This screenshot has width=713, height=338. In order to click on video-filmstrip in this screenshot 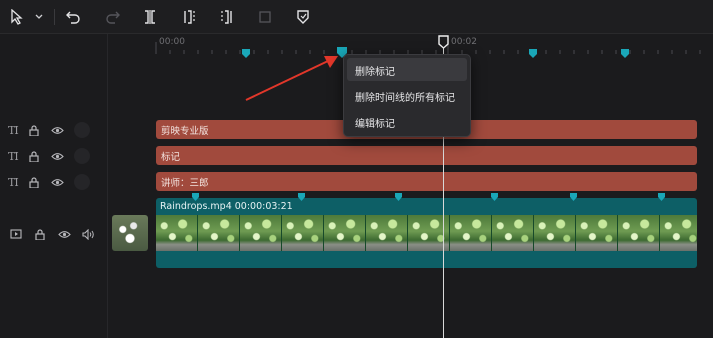, I will do `click(426, 233)`.